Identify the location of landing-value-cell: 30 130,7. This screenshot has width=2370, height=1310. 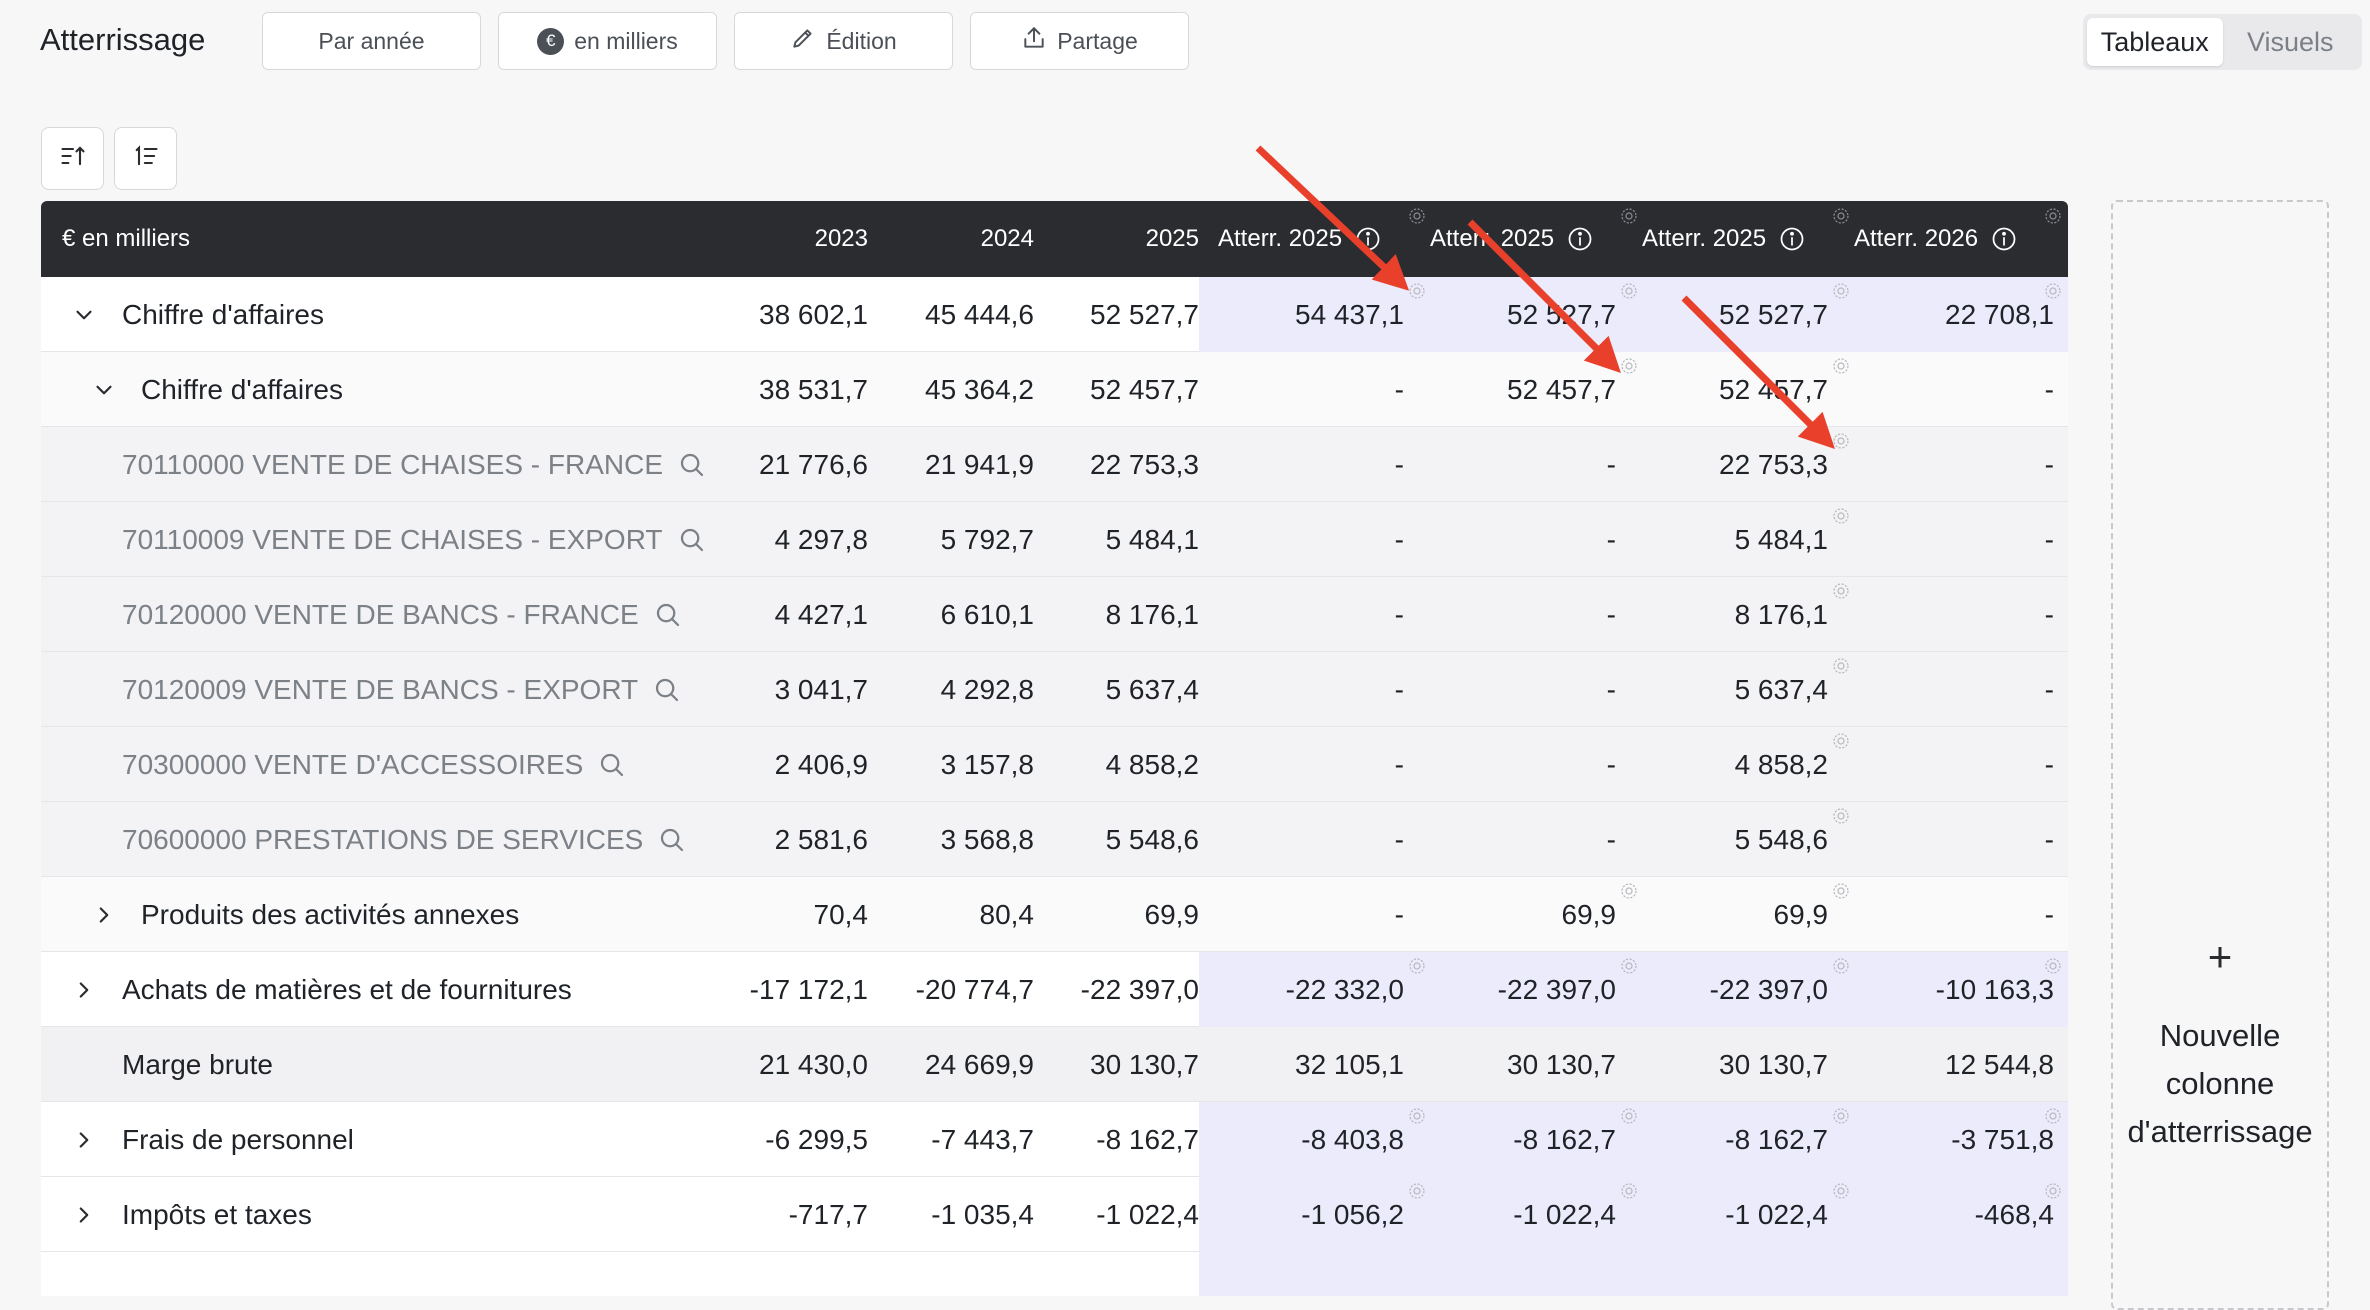
(1735, 1064).